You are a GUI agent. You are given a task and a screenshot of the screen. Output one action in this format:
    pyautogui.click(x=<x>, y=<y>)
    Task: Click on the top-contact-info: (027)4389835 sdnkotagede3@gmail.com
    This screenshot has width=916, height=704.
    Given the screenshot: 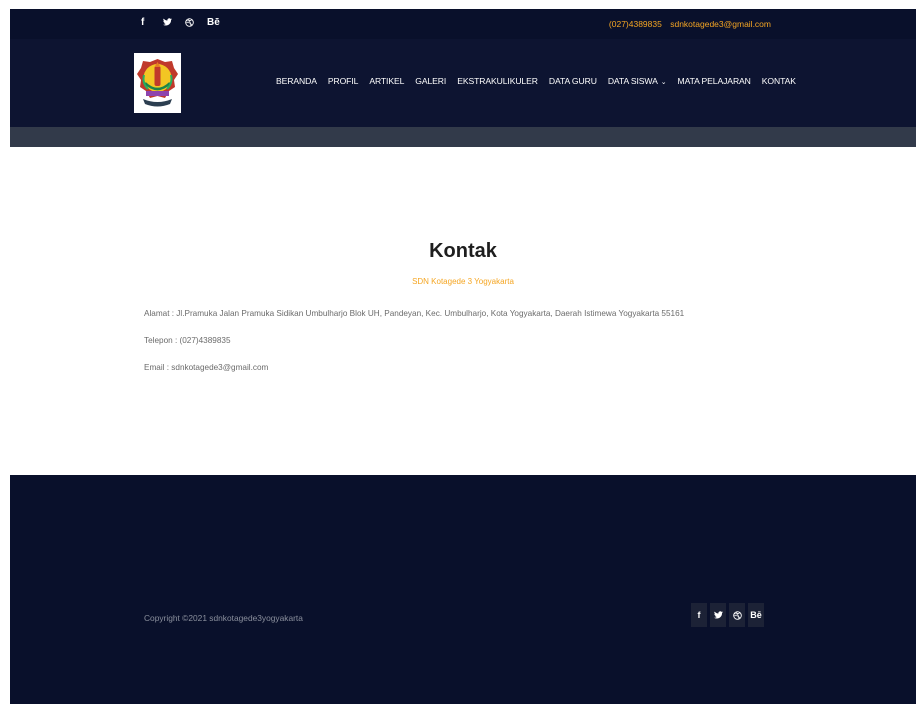 What is the action you would take?
    pyautogui.click(x=690, y=24)
    